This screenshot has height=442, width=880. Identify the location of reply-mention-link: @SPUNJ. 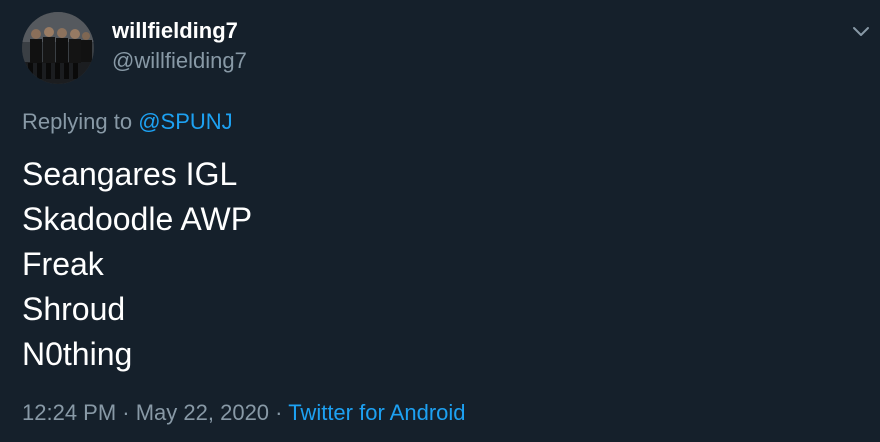
(185, 121).